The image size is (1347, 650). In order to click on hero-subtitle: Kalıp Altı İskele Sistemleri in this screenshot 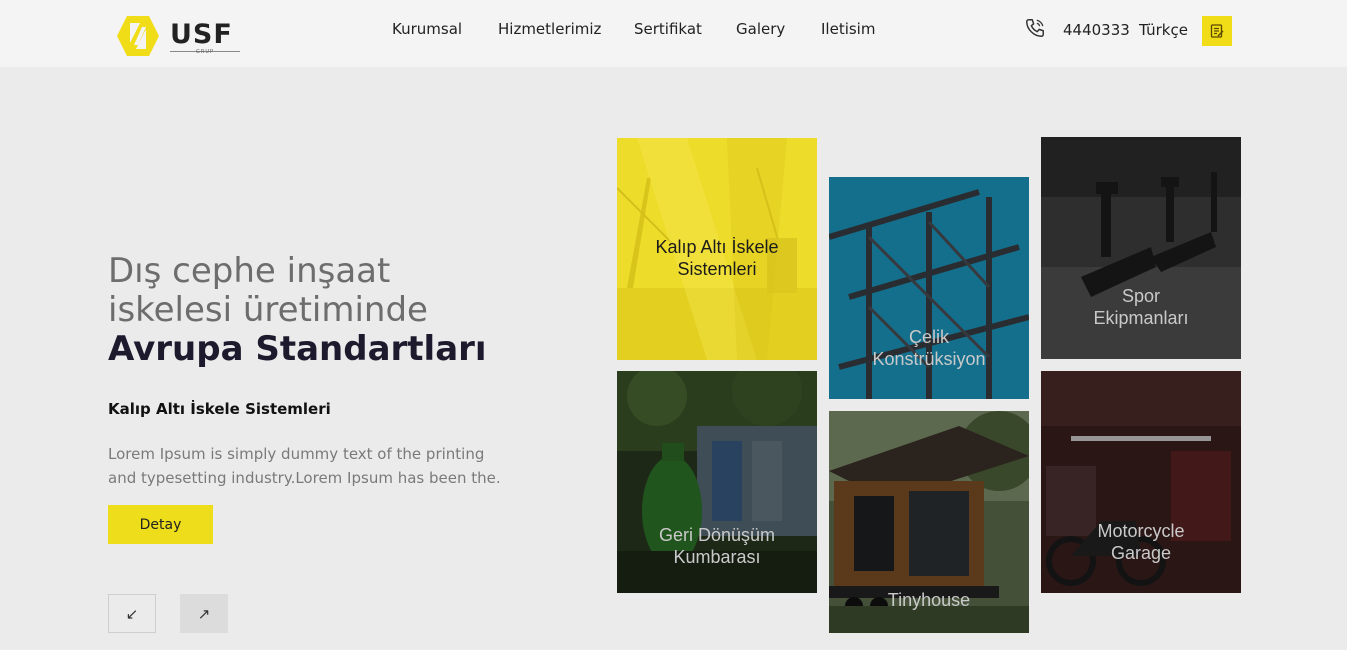, I will do `click(219, 409)`.